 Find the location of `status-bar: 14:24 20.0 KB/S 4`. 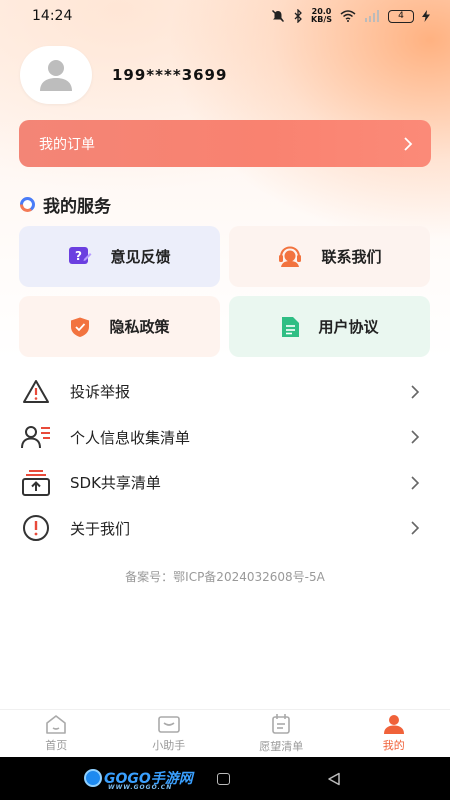

status-bar: 14:24 20.0 KB/S 4 is located at coordinates (225, 16).